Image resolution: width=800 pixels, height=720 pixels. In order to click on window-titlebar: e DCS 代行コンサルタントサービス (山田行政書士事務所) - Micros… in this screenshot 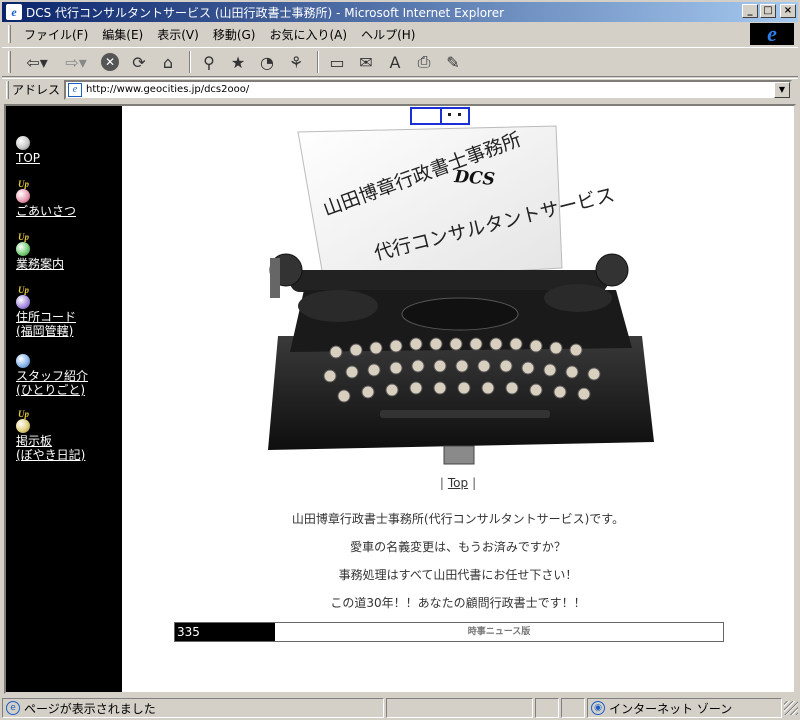, I will do `click(400, 11)`.